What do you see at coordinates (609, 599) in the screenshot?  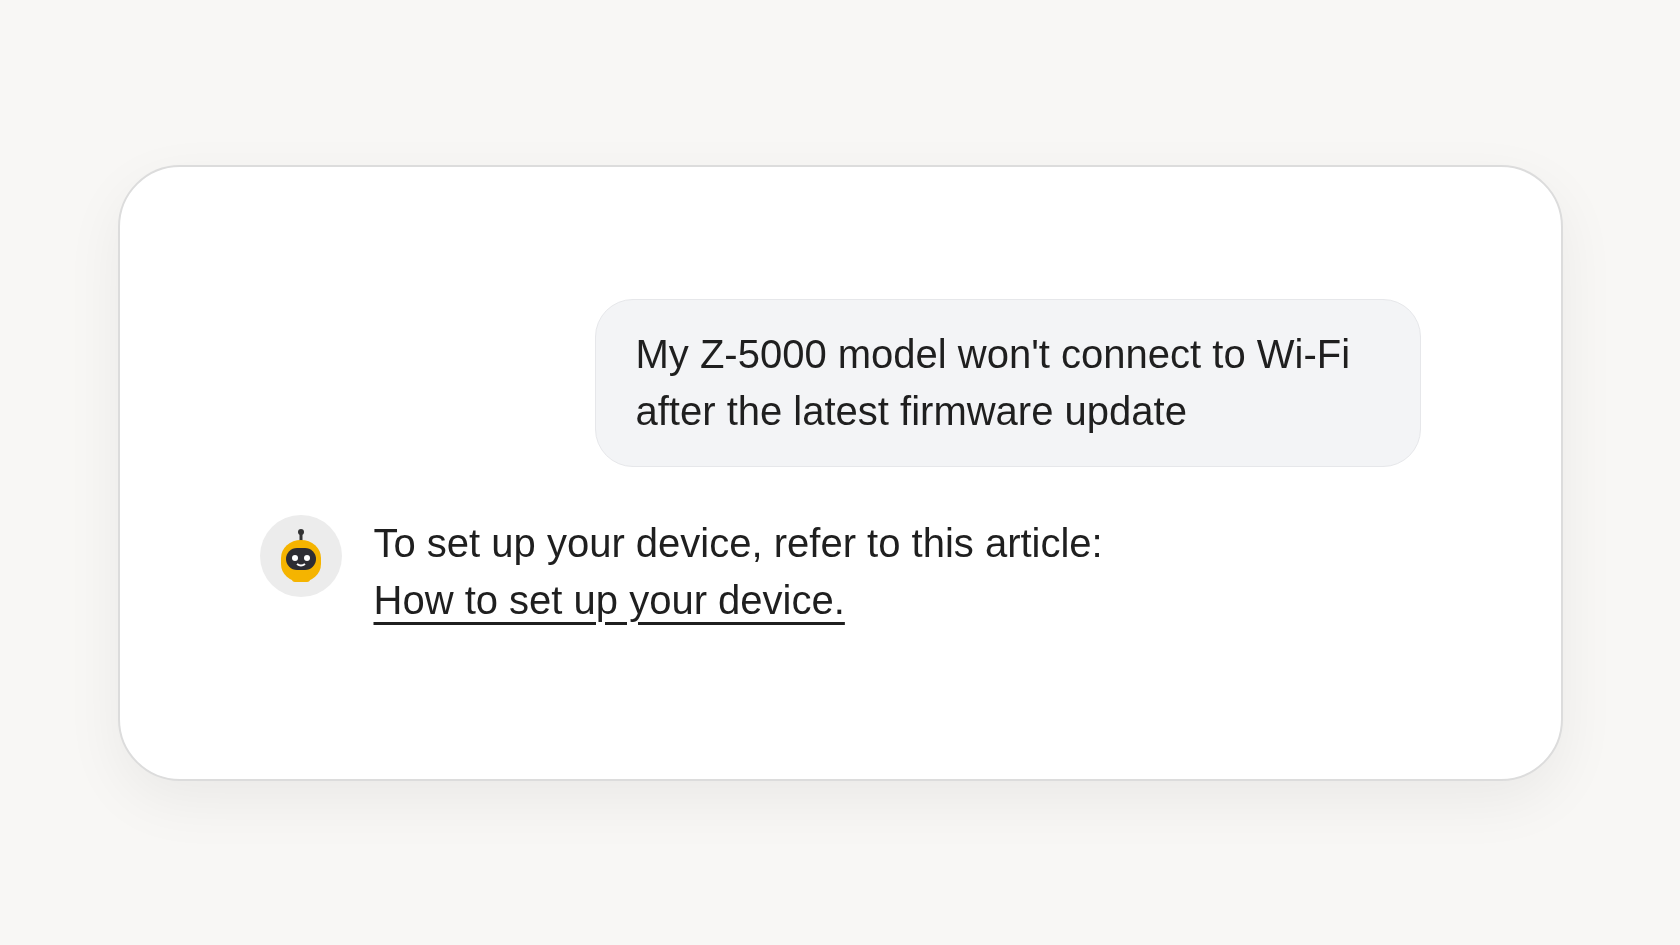 I see `article-link: How to set up your device.` at bounding box center [609, 599].